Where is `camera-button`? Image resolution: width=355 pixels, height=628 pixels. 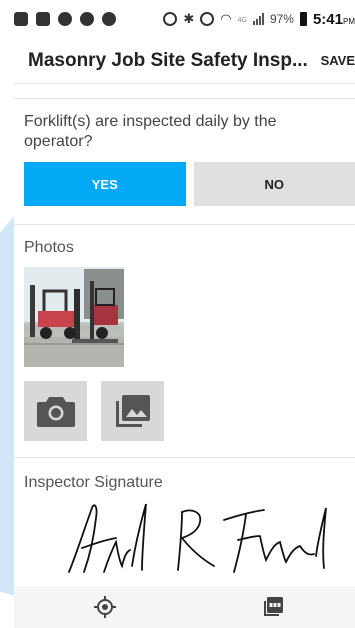
camera-button is located at coordinates (55, 411).